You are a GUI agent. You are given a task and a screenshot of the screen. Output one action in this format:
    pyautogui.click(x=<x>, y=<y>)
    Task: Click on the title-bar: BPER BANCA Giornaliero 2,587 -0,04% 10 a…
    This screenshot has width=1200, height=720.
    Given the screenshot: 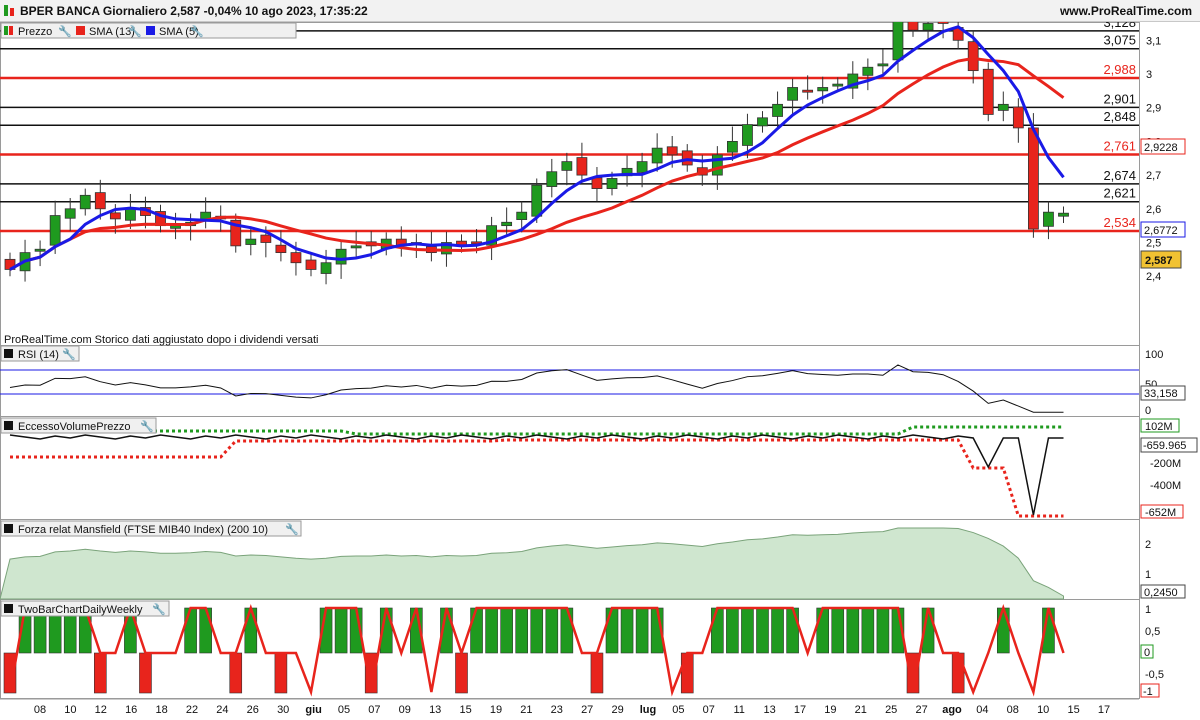 What is the action you would take?
    pyautogui.click(x=600, y=11)
    